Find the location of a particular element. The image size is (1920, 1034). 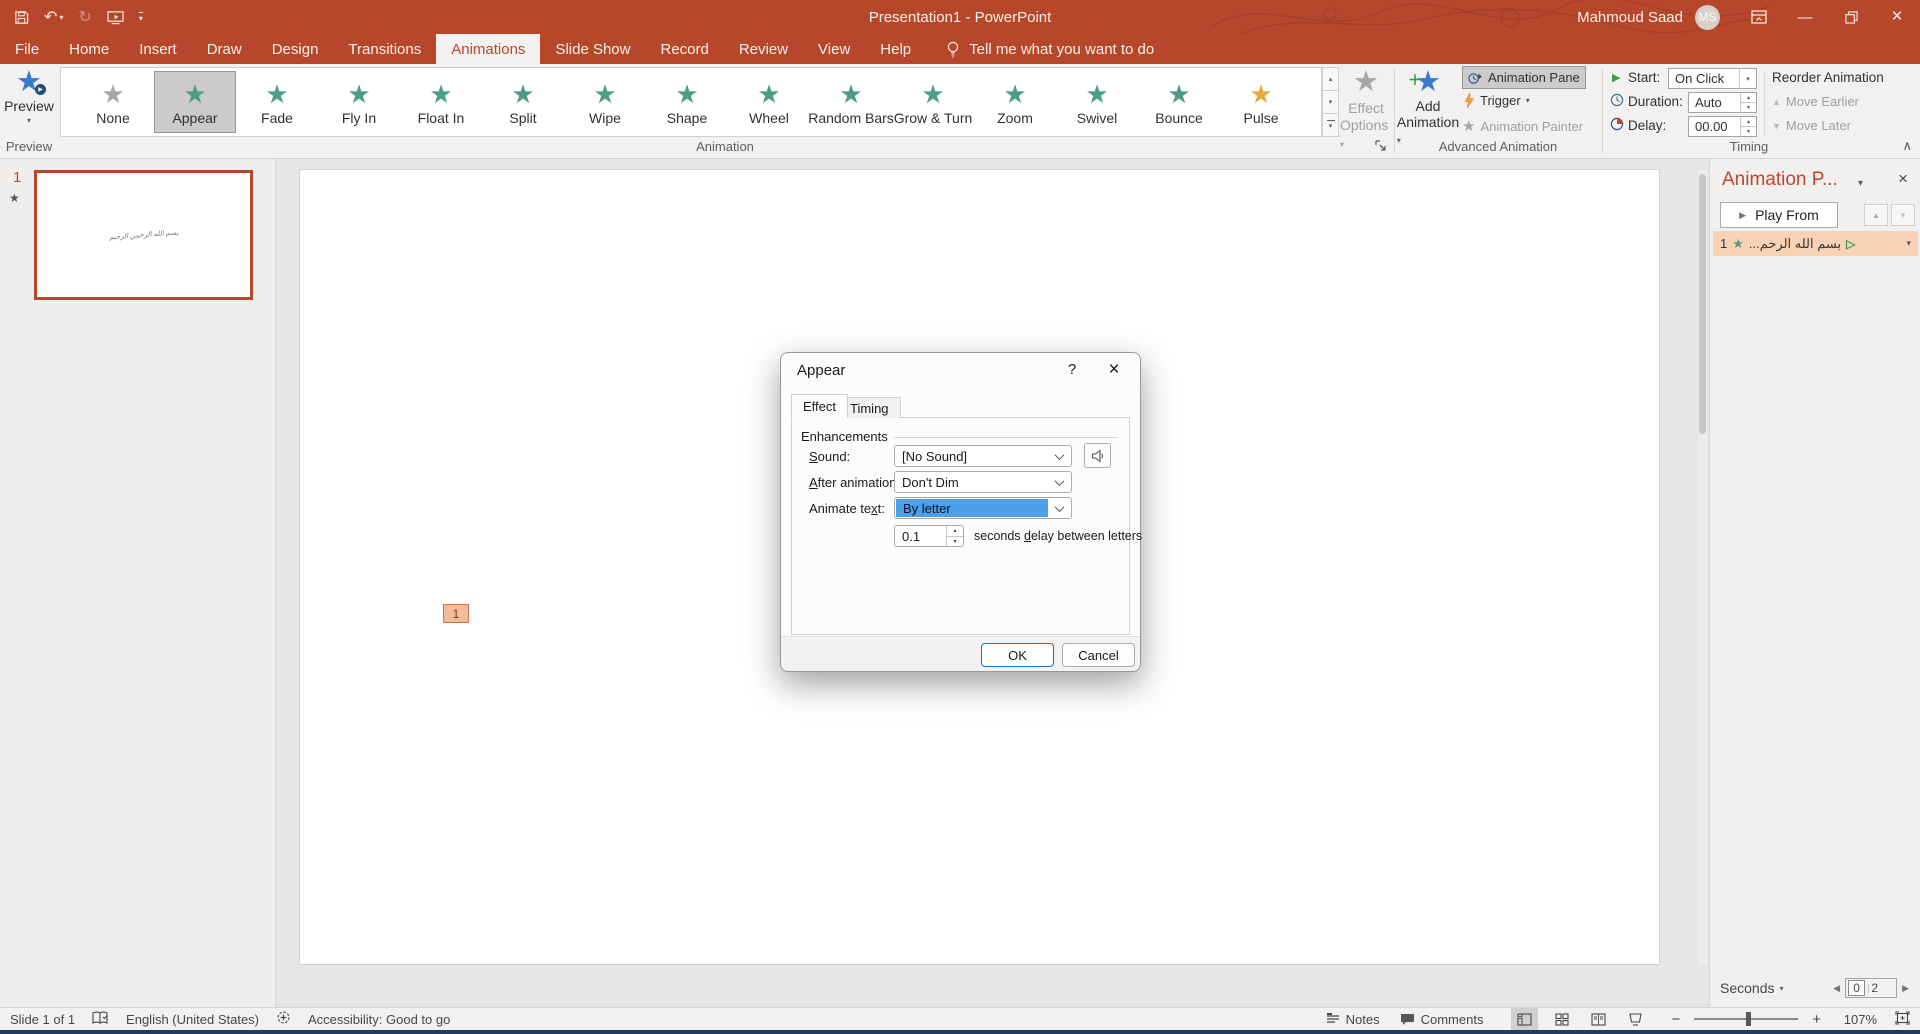

gallery-item-none: ★ None is located at coordinates (113, 102).